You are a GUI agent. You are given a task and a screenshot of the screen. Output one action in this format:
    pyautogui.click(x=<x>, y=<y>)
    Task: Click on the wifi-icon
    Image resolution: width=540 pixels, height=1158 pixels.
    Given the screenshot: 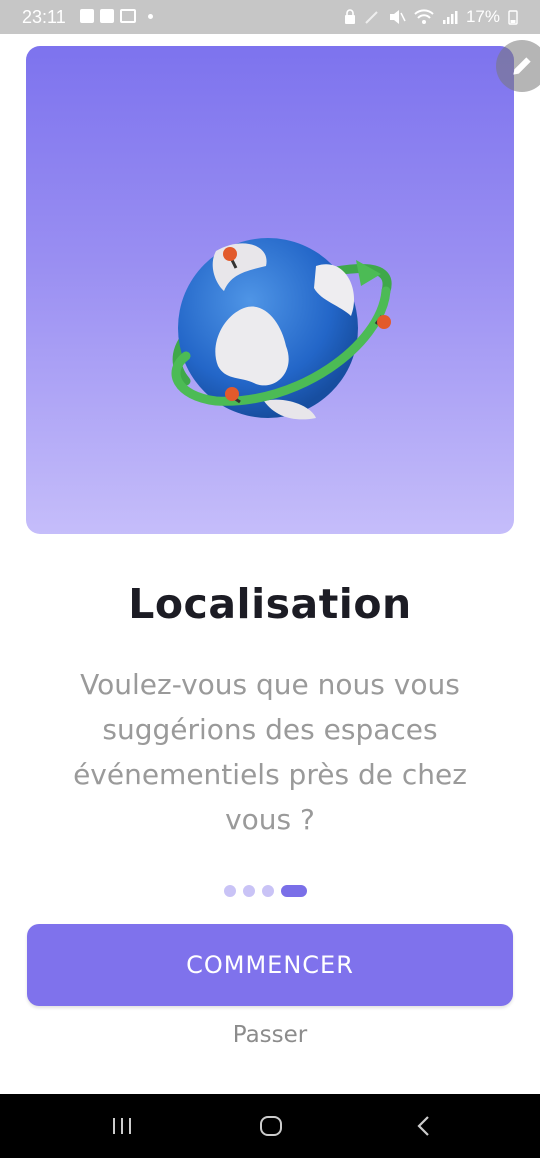 What is the action you would take?
    pyautogui.click(x=424, y=16)
    